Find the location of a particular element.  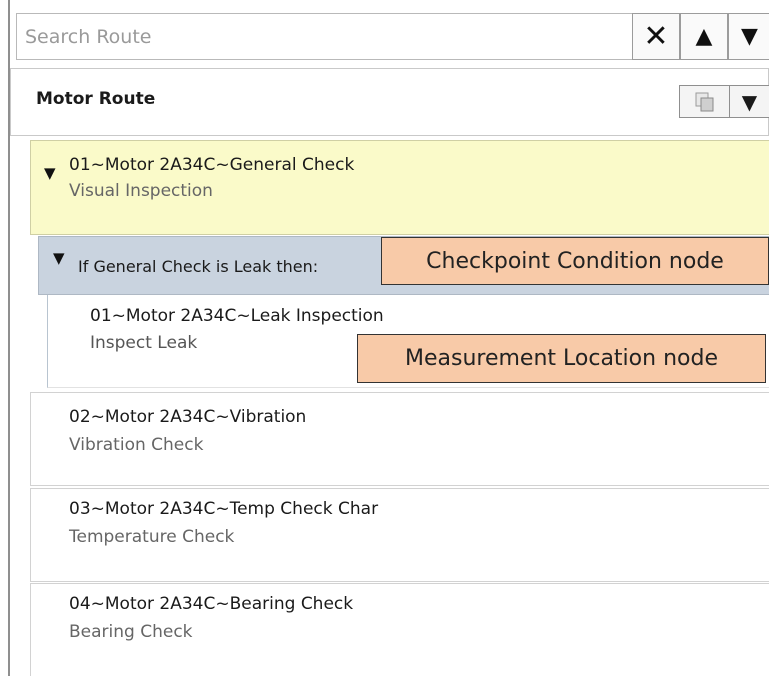

copy-icon is located at coordinates (704, 101).